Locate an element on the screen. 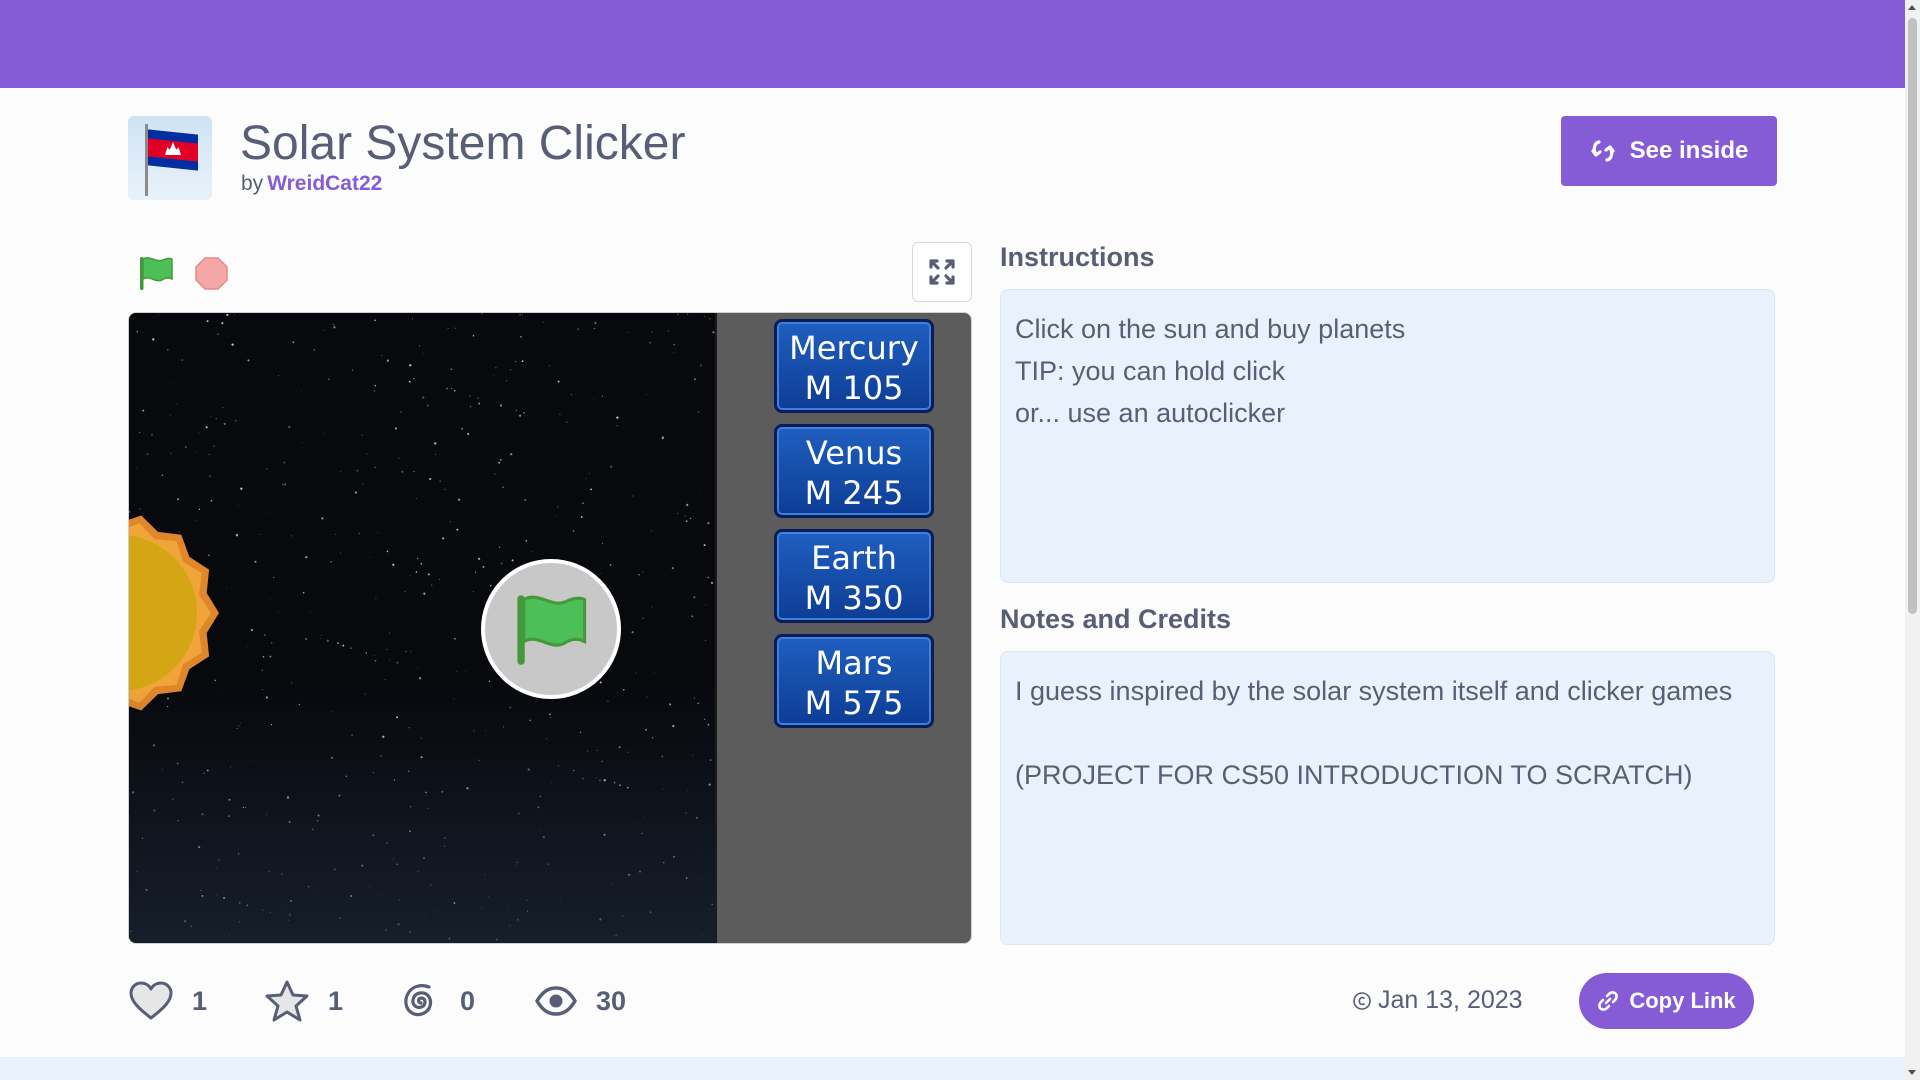  author-link: WreidCat22 is located at coordinates (324, 183).